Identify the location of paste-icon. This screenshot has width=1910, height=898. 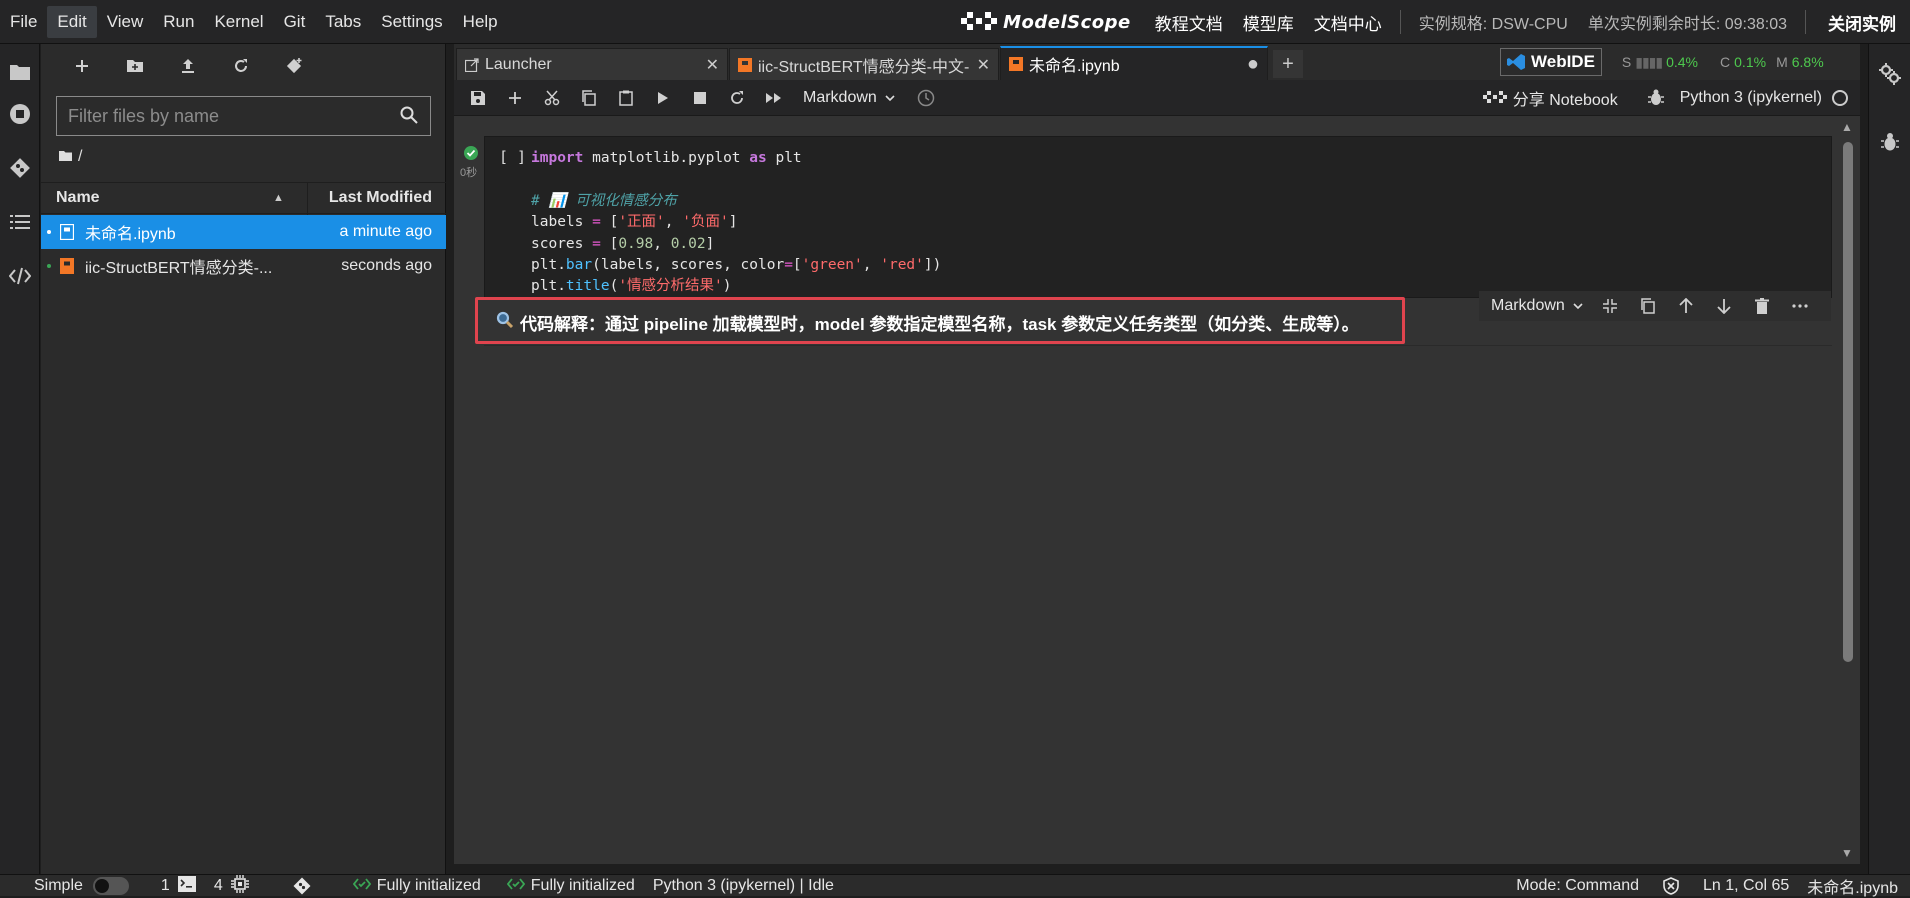
(626, 98).